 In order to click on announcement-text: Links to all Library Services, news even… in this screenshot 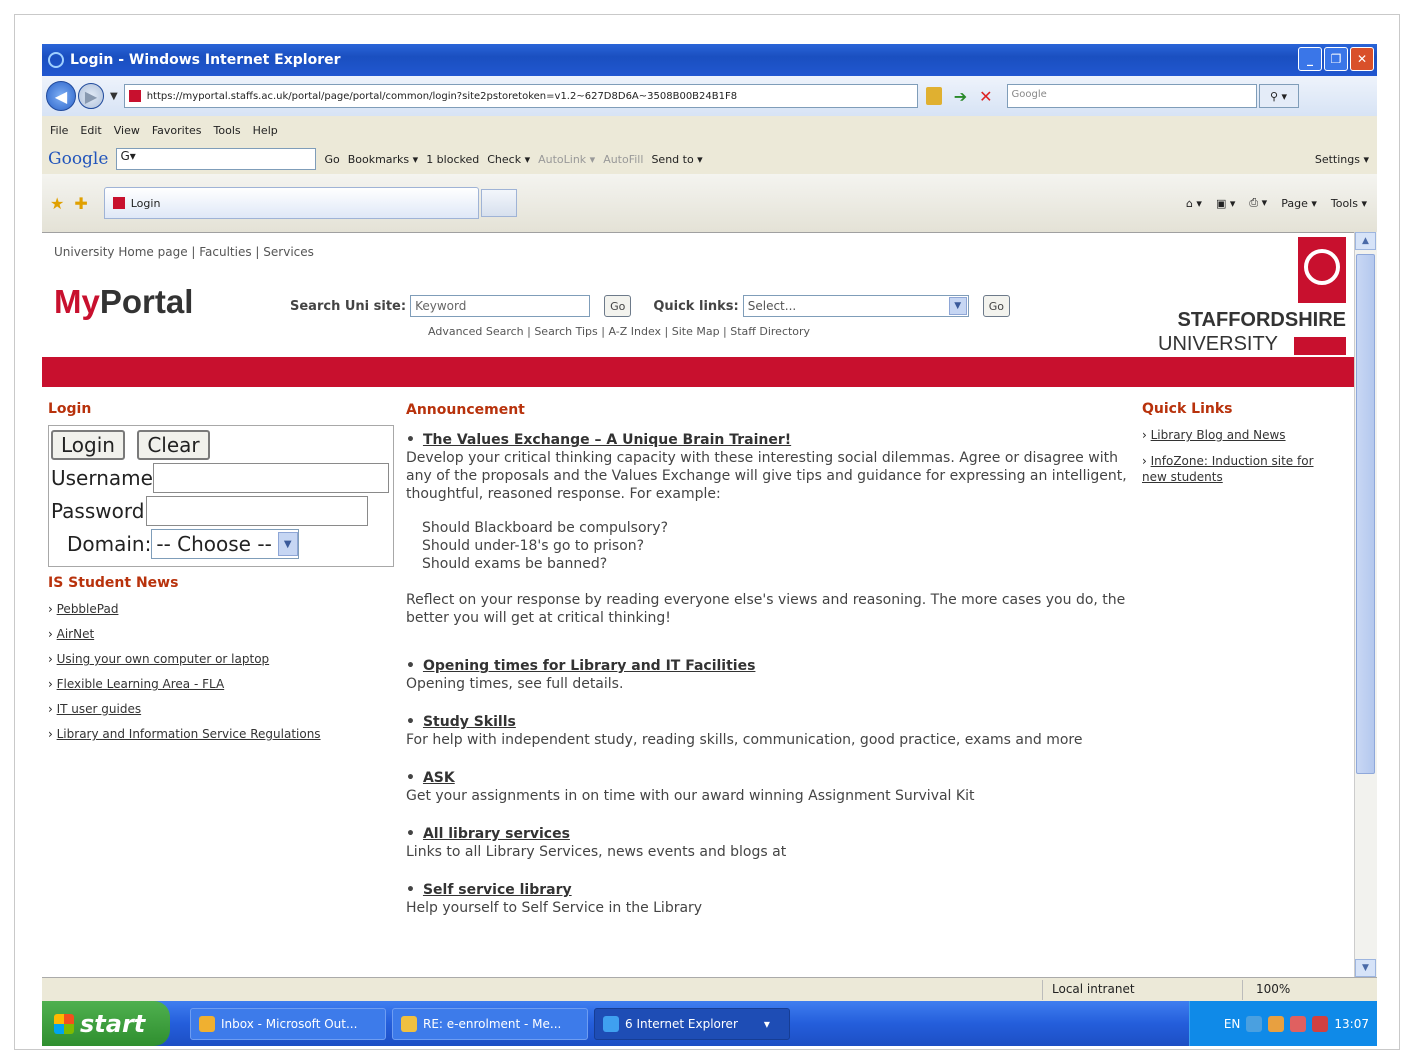, I will do `click(596, 852)`.